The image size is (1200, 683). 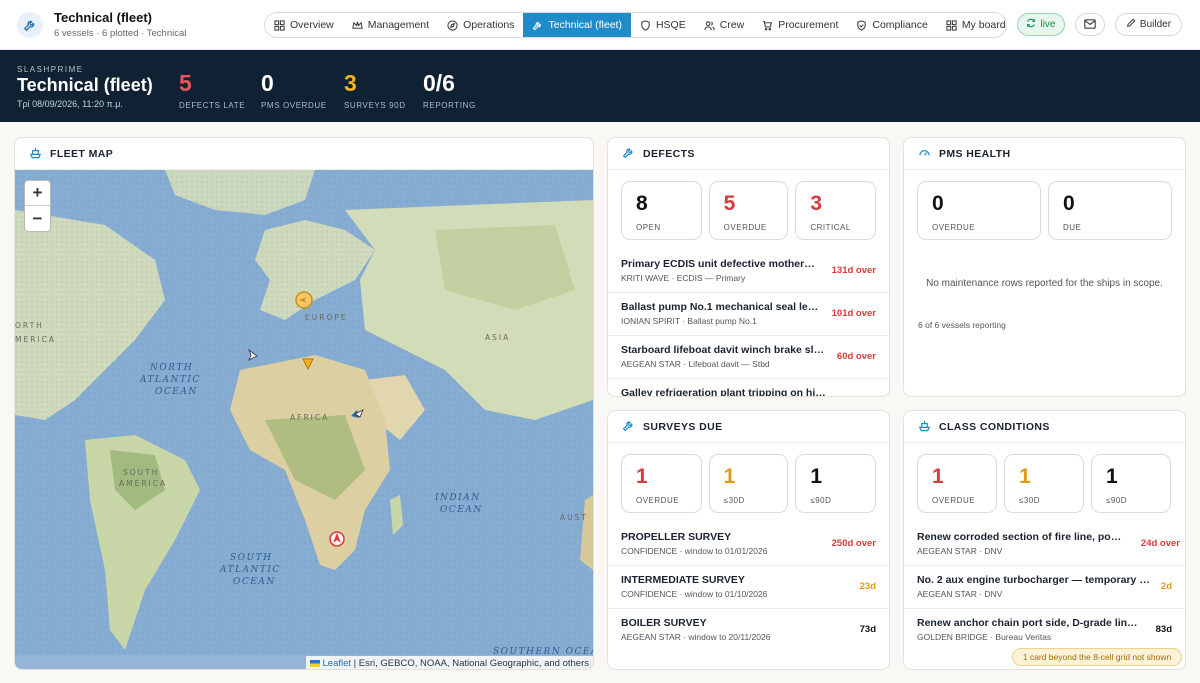 What do you see at coordinates (924, 154) in the screenshot?
I see `gauge-icon` at bounding box center [924, 154].